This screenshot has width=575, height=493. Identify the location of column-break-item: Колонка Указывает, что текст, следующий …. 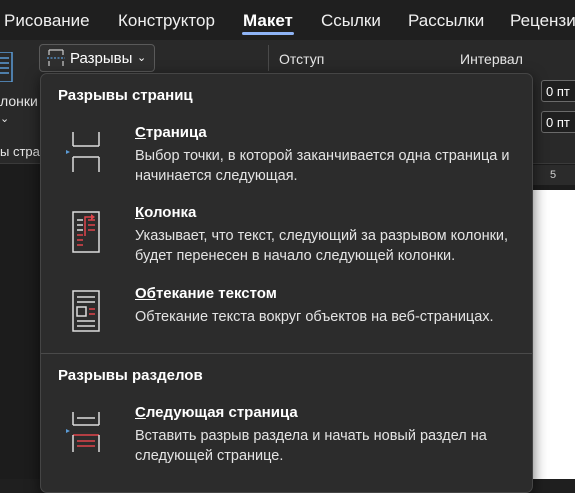
(286, 234).